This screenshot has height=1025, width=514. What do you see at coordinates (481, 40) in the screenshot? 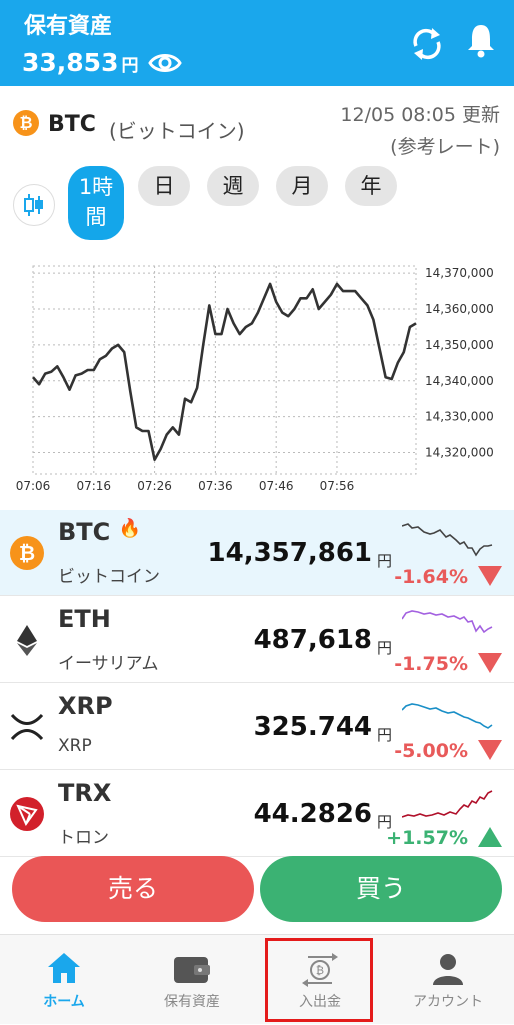
I see `bell-icon` at bounding box center [481, 40].